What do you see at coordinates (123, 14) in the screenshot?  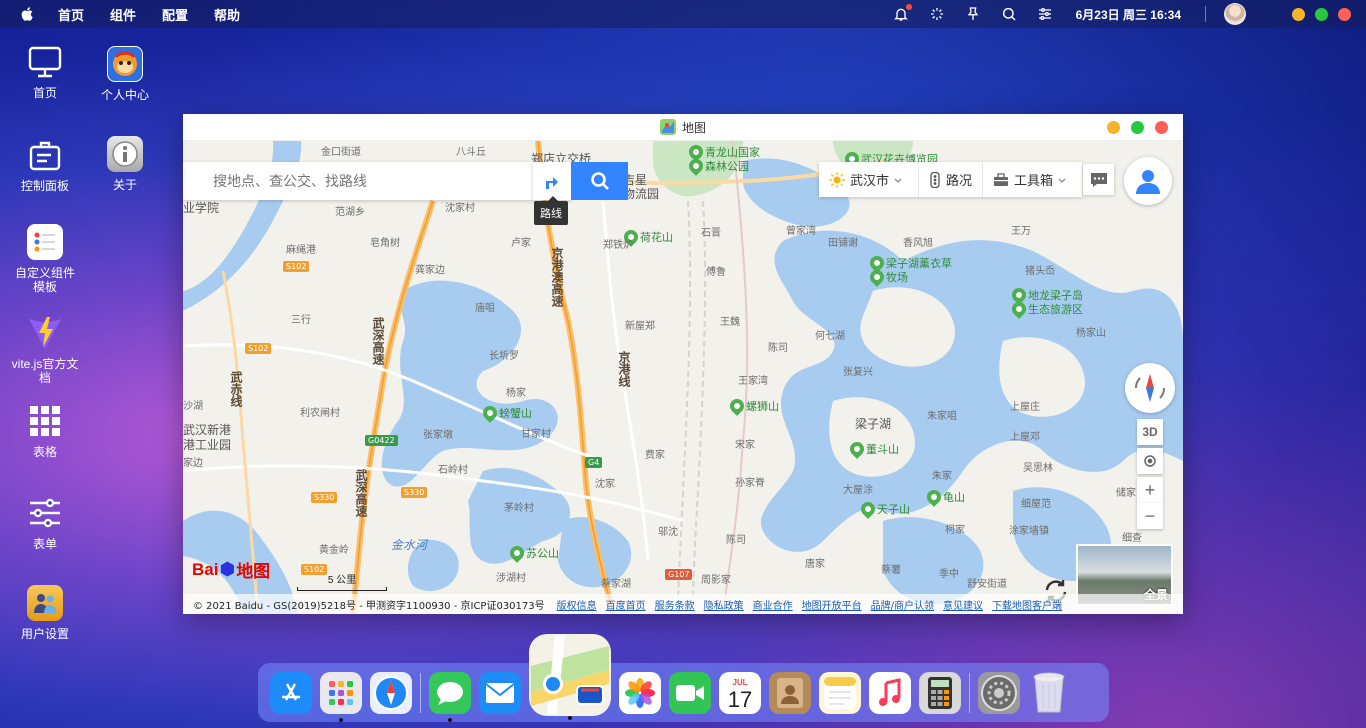 I see `menu-item-components: 组件` at bounding box center [123, 14].